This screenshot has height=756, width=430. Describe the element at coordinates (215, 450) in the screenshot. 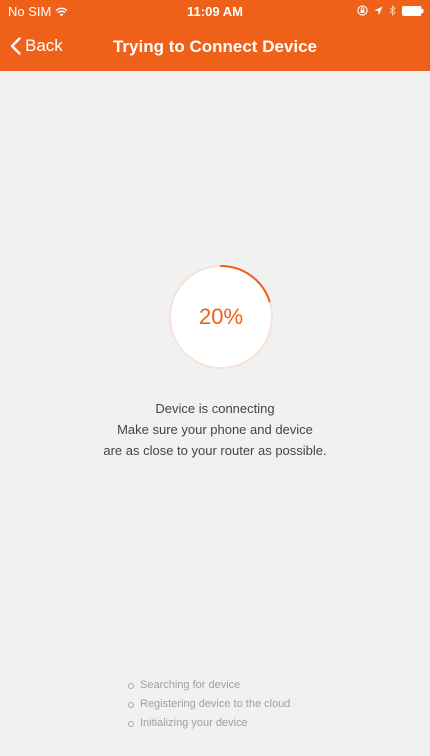

I see `message-line-3: are as close to your router as possible.` at that location.